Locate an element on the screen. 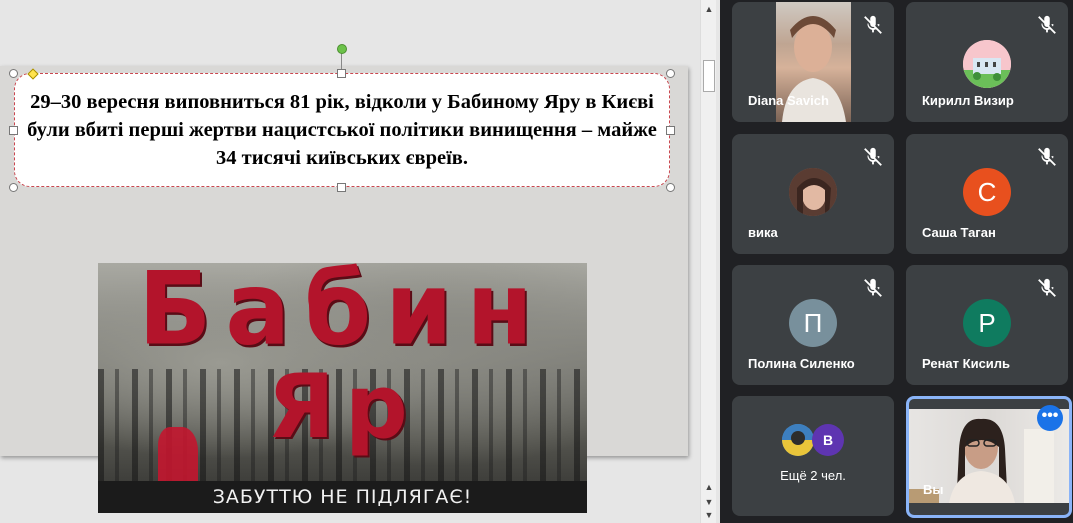  poster-title-1: Бабин is located at coordinates (342, 315).